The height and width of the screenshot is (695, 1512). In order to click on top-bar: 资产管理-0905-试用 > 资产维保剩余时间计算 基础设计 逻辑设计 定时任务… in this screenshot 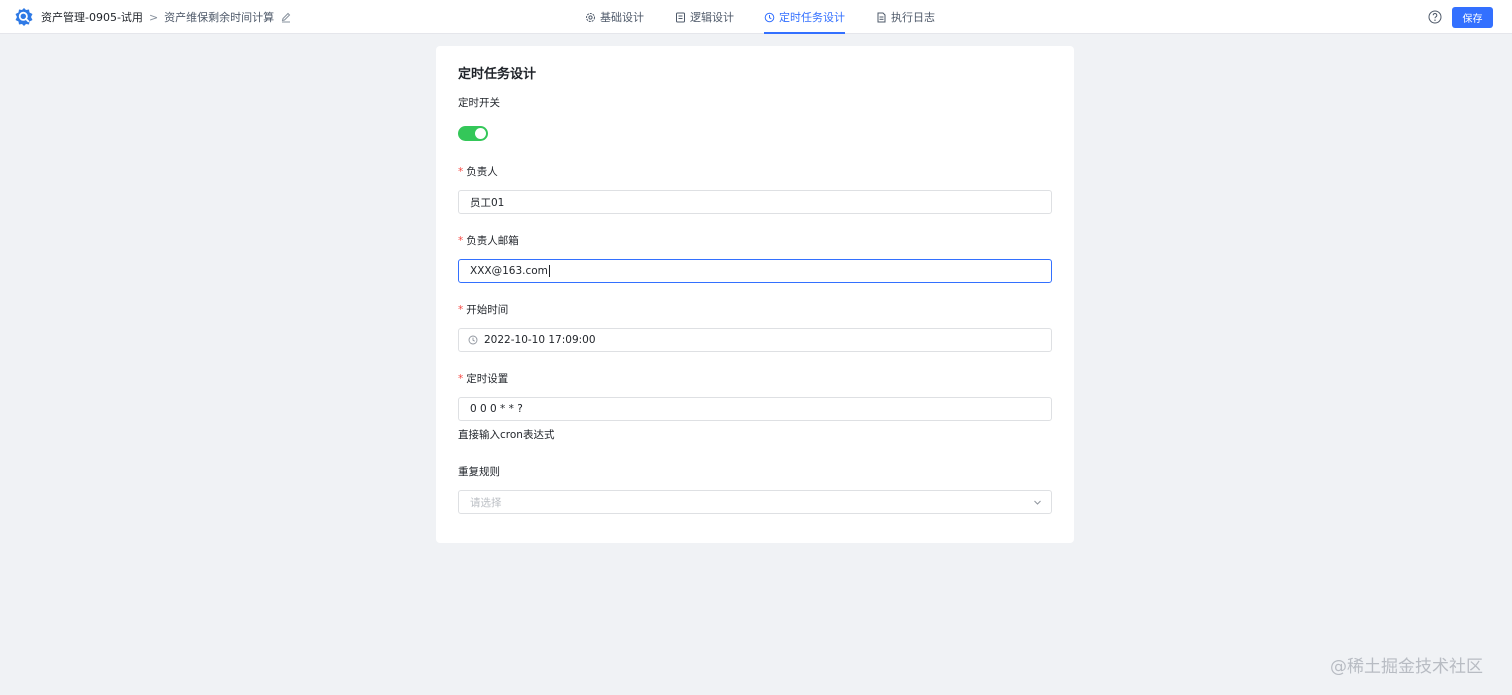, I will do `click(756, 17)`.